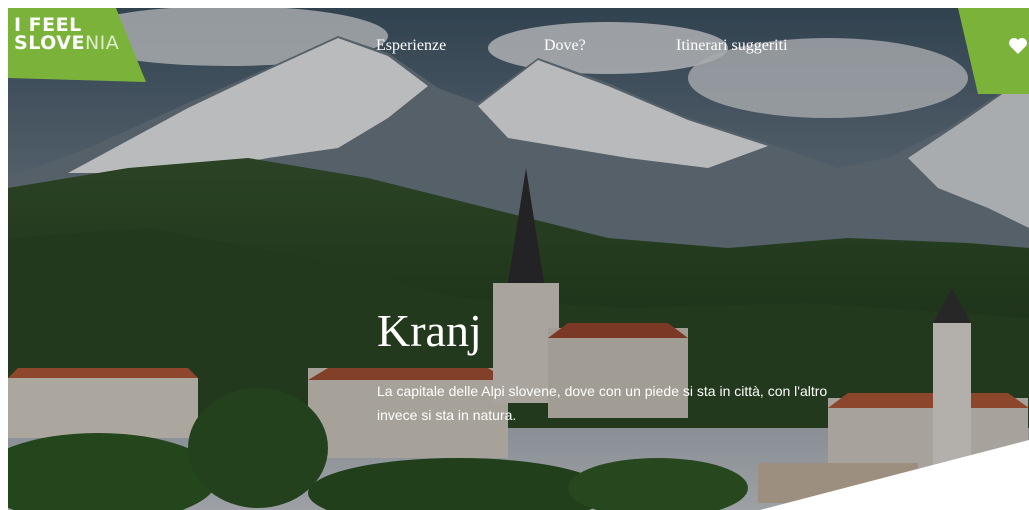 The height and width of the screenshot is (510, 1029). I want to click on nav-item-esperienze: Esperienze, so click(411, 46).